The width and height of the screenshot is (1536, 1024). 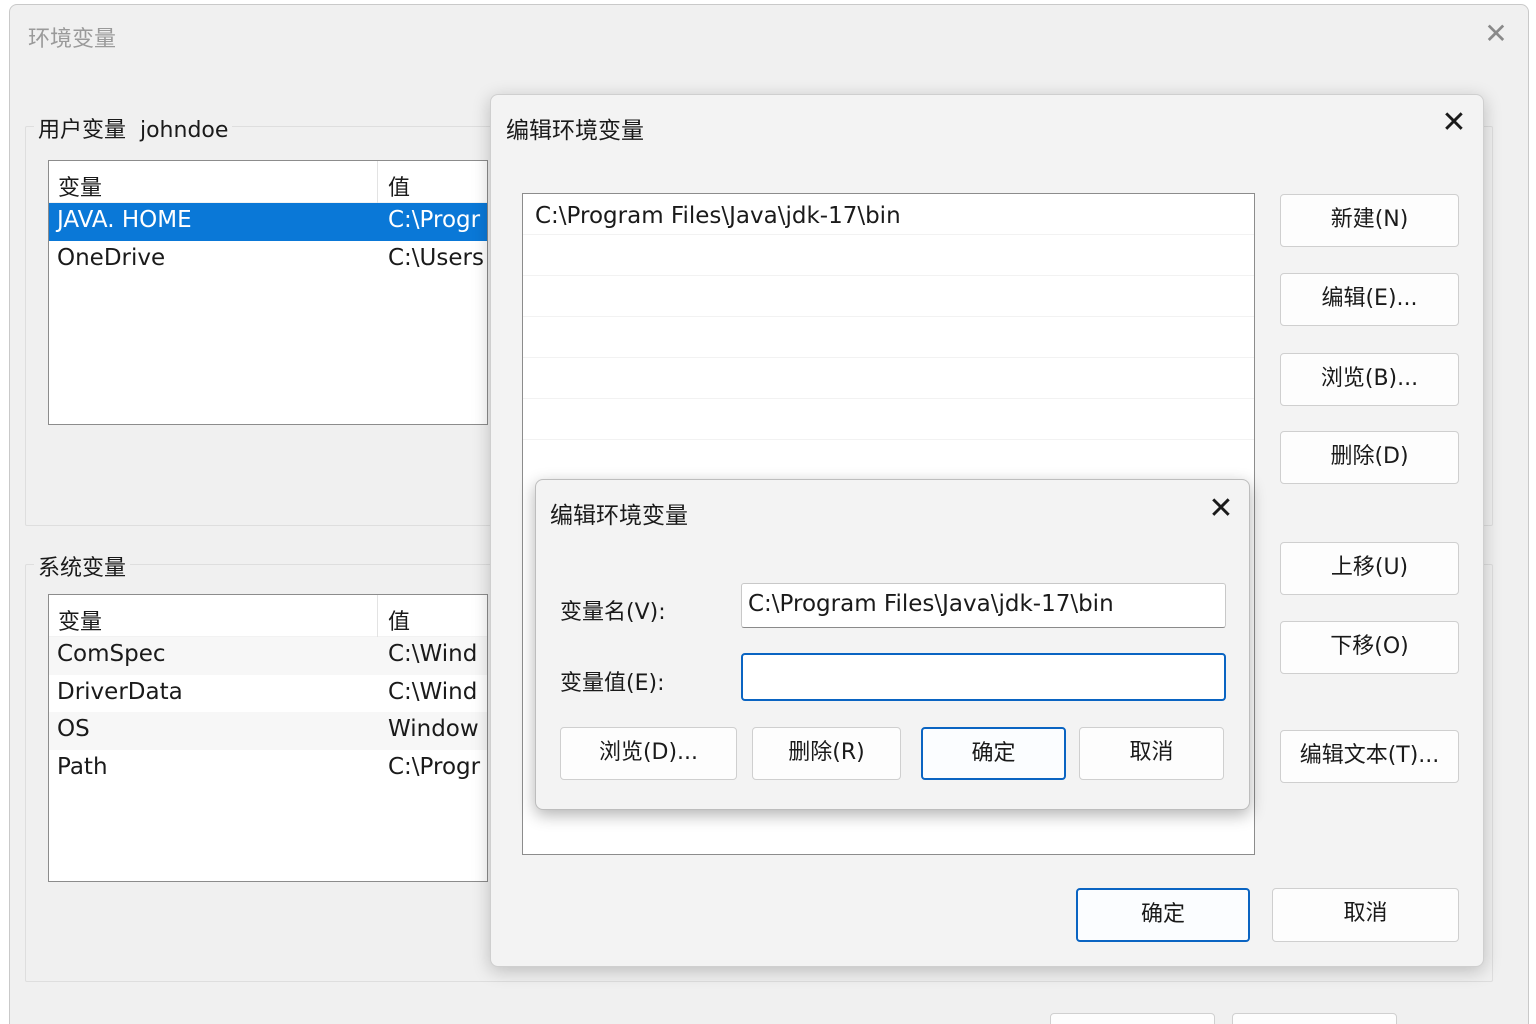 What do you see at coordinates (826, 753) in the screenshot?
I see `delete-button: 删除(R)` at bounding box center [826, 753].